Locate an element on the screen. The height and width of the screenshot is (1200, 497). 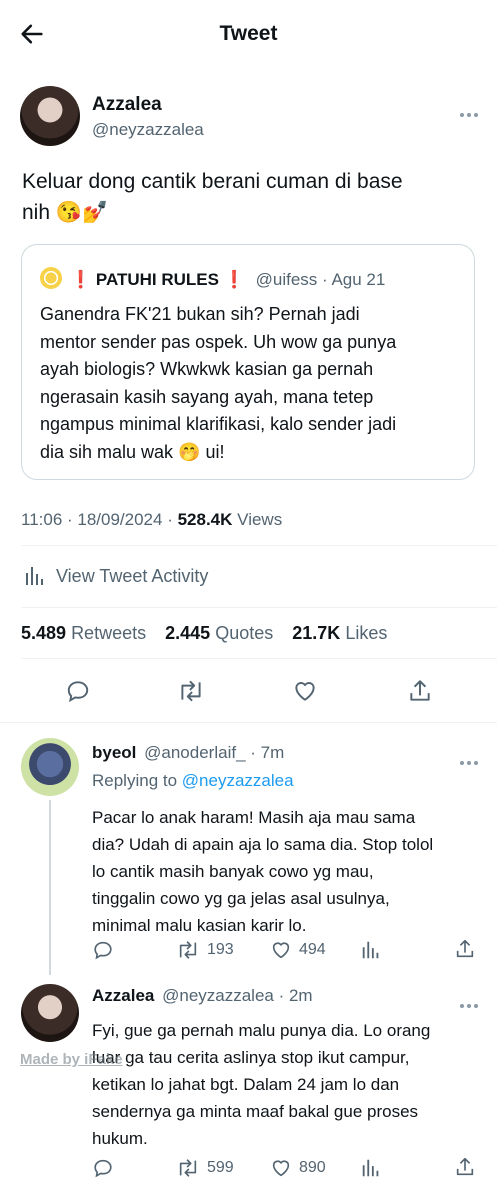
quote-line: dia sih malu wak 🤭 ui! is located at coordinates (132, 451).